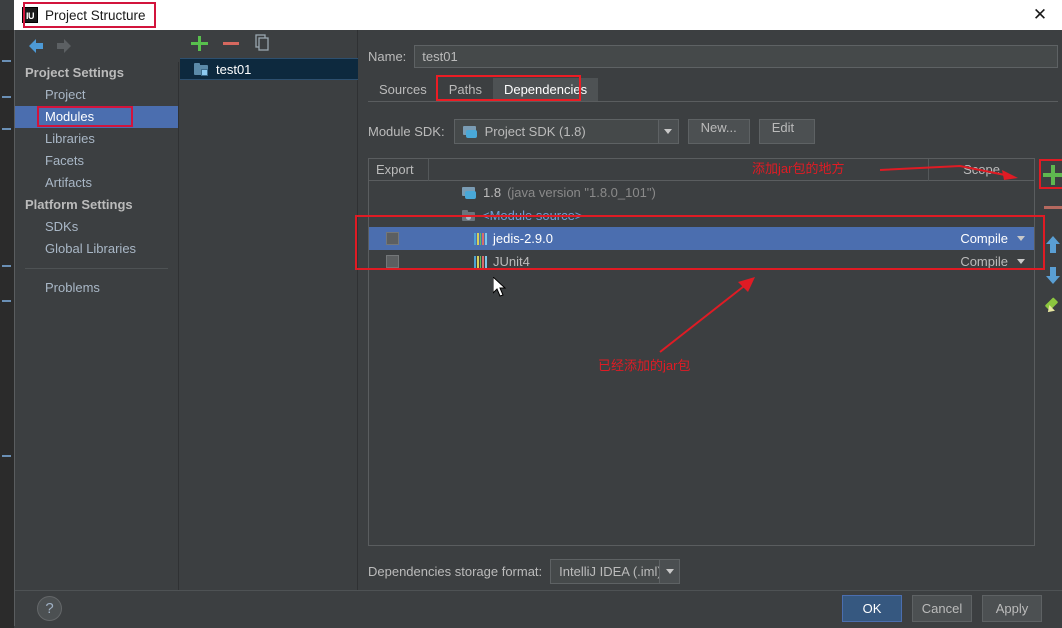  Describe the element at coordinates (96, 139) in the screenshot. I see `sidebar-item-libraries: Libraries` at that location.